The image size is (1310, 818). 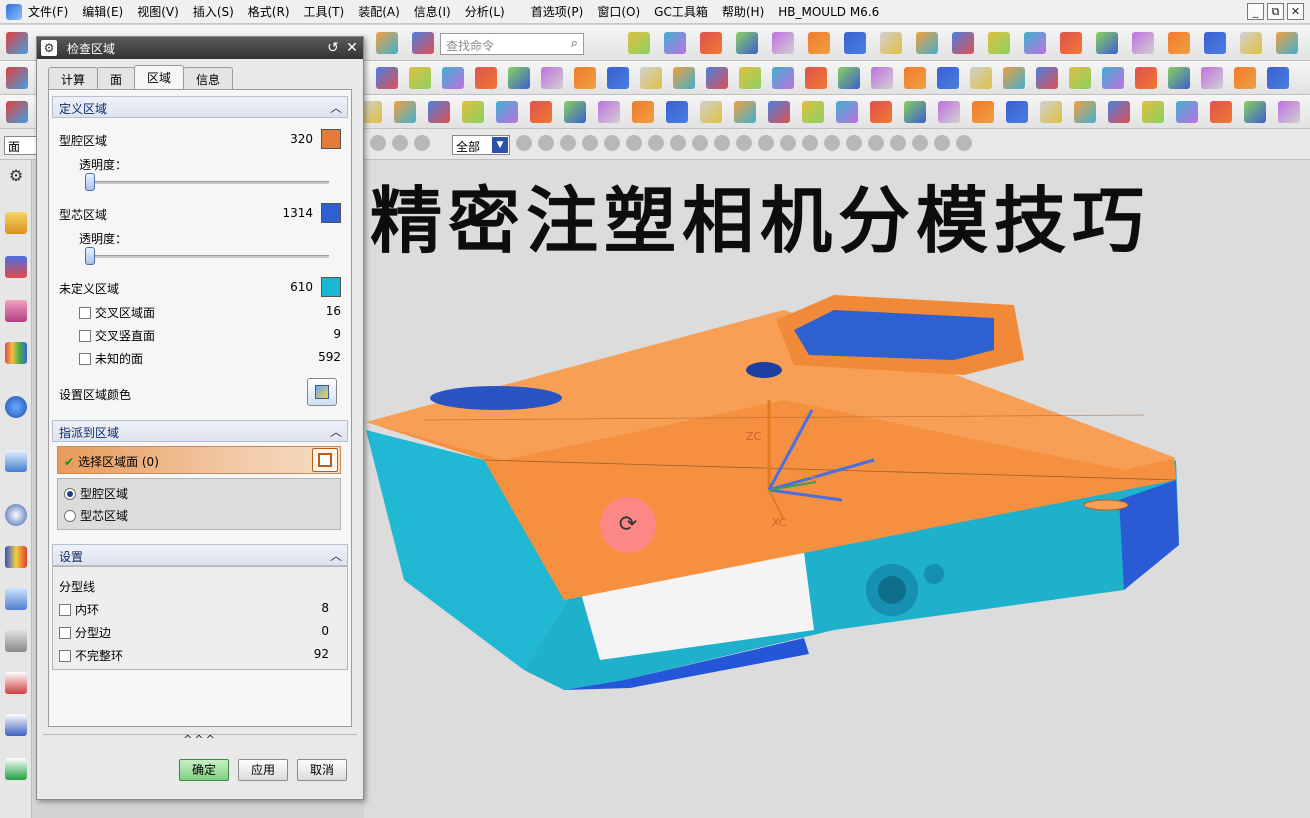 What do you see at coordinates (263, 770) in the screenshot?
I see `apply-button: 应用` at bounding box center [263, 770].